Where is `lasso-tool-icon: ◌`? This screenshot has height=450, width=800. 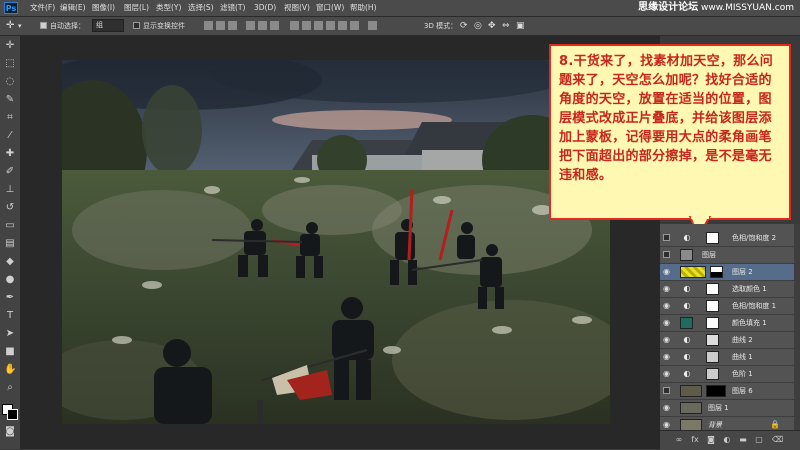 lasso-tool-icon: ◌ is located at coordinates (10, 82).